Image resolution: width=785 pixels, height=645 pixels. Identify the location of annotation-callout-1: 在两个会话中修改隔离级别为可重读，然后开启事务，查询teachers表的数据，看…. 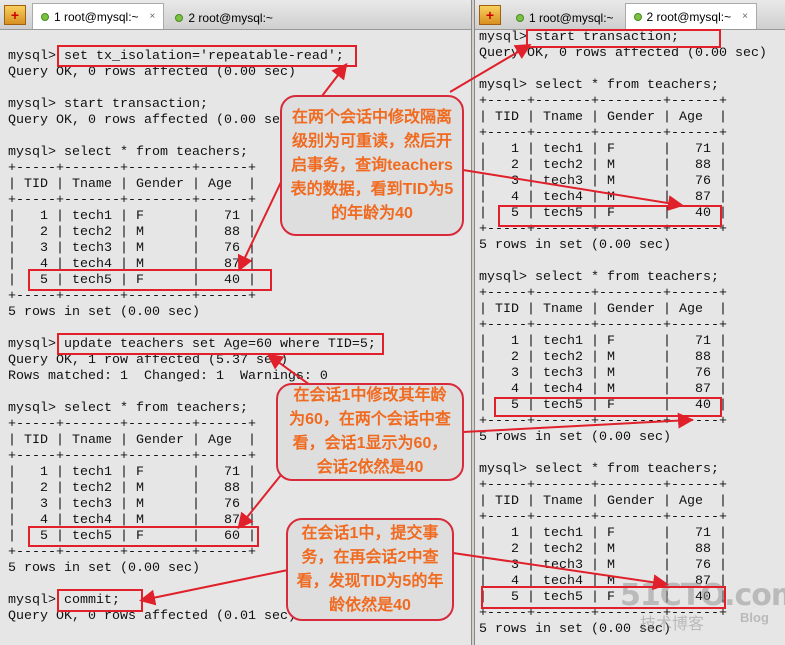
(372, 165).